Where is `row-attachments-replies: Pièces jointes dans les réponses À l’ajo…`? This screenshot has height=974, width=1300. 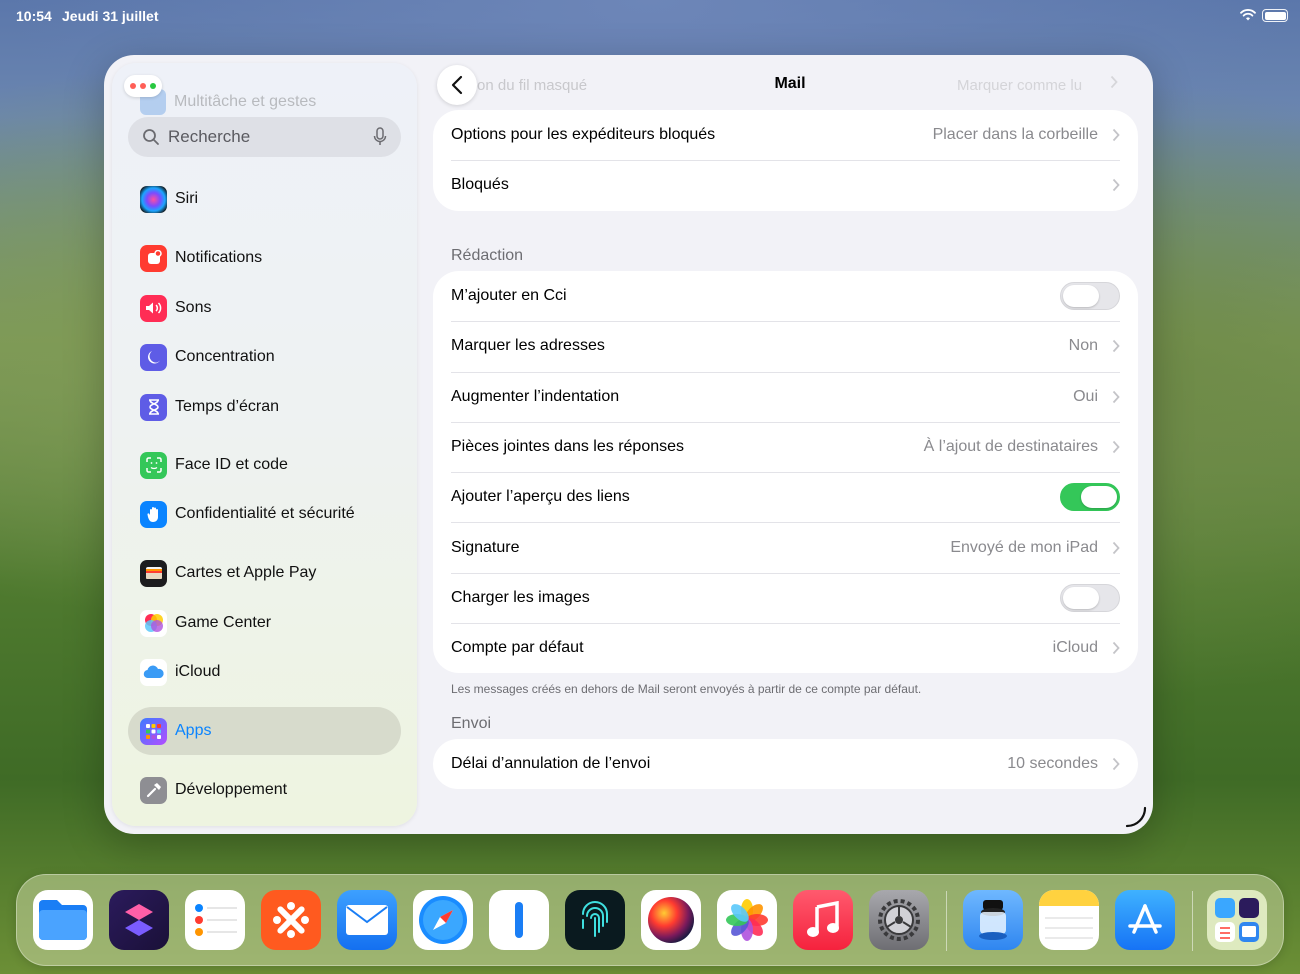
row-attachments-replies: Pièces jointes dans les réponses À l’ajo… is located at coordinates (785, 446).